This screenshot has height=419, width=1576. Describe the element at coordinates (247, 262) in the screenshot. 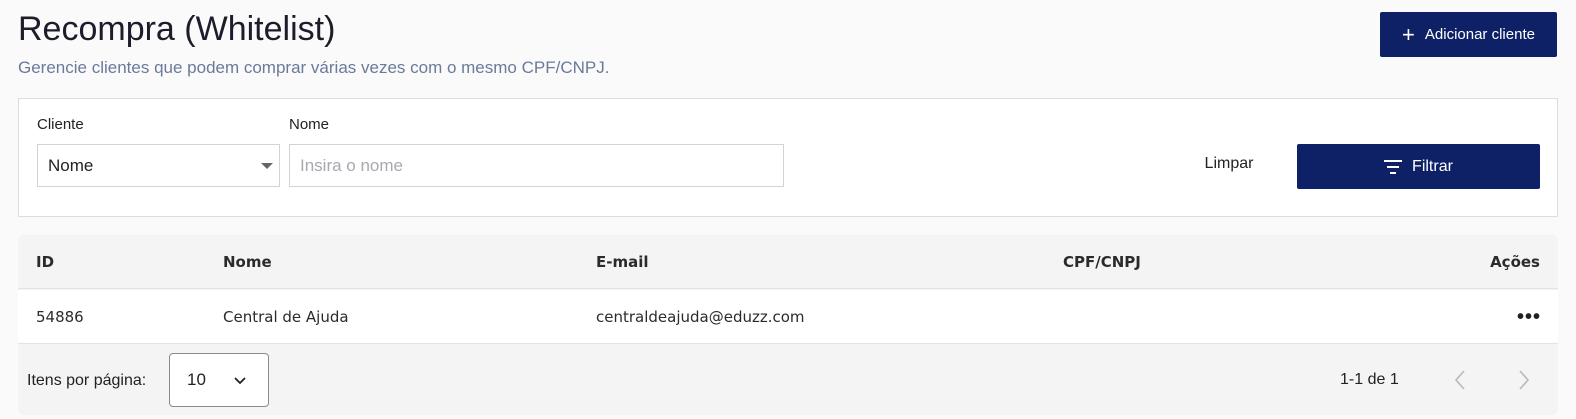

I see `column-header-nome: Nome` at that location.